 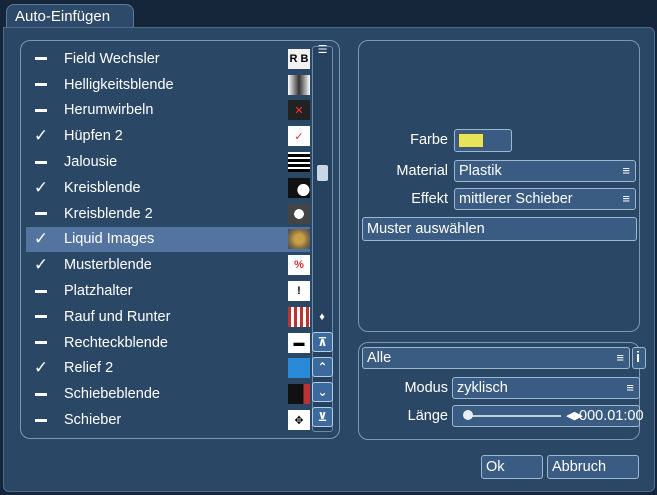 I want to click on list-item: Field Wechsler R B, so click(x=168, y=59).